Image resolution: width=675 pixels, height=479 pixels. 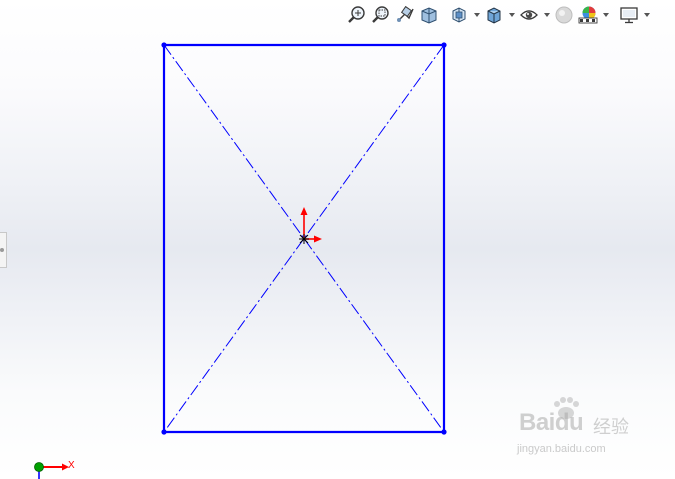 I want to click on sketch-point-bottom-right, so click(x=444, y=432).